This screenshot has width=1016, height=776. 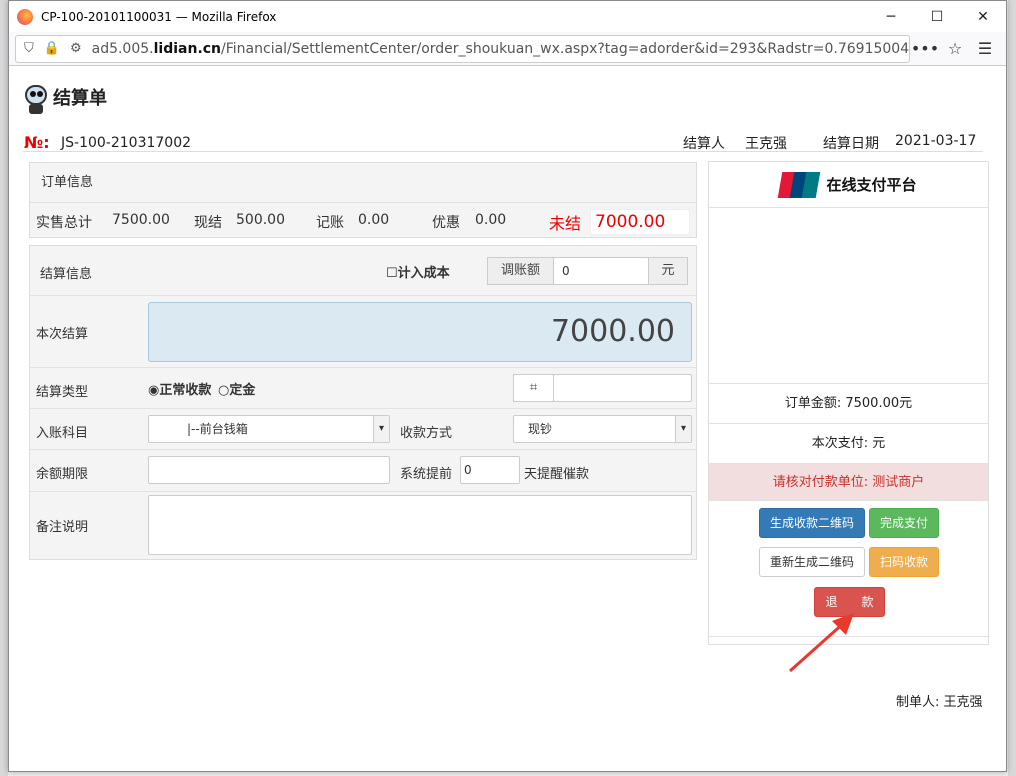 I want to click on page-actions-icon: •••, so click(x=925, y=48).